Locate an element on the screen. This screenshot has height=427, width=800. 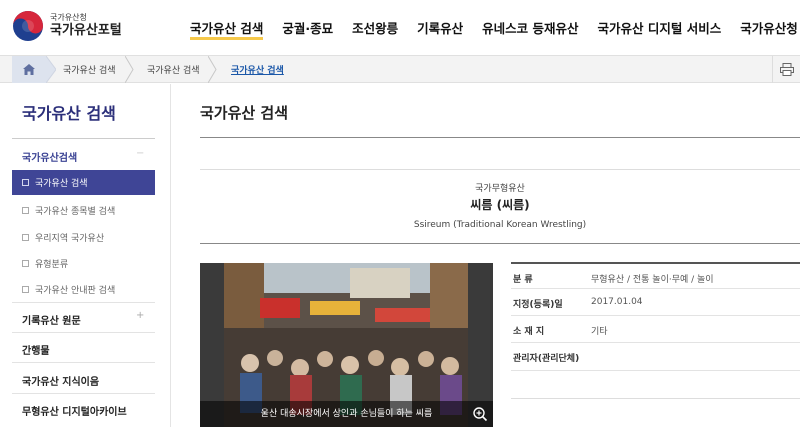
nav-palaces: 궁궐·종묘 is located at coordinates (307, 29).